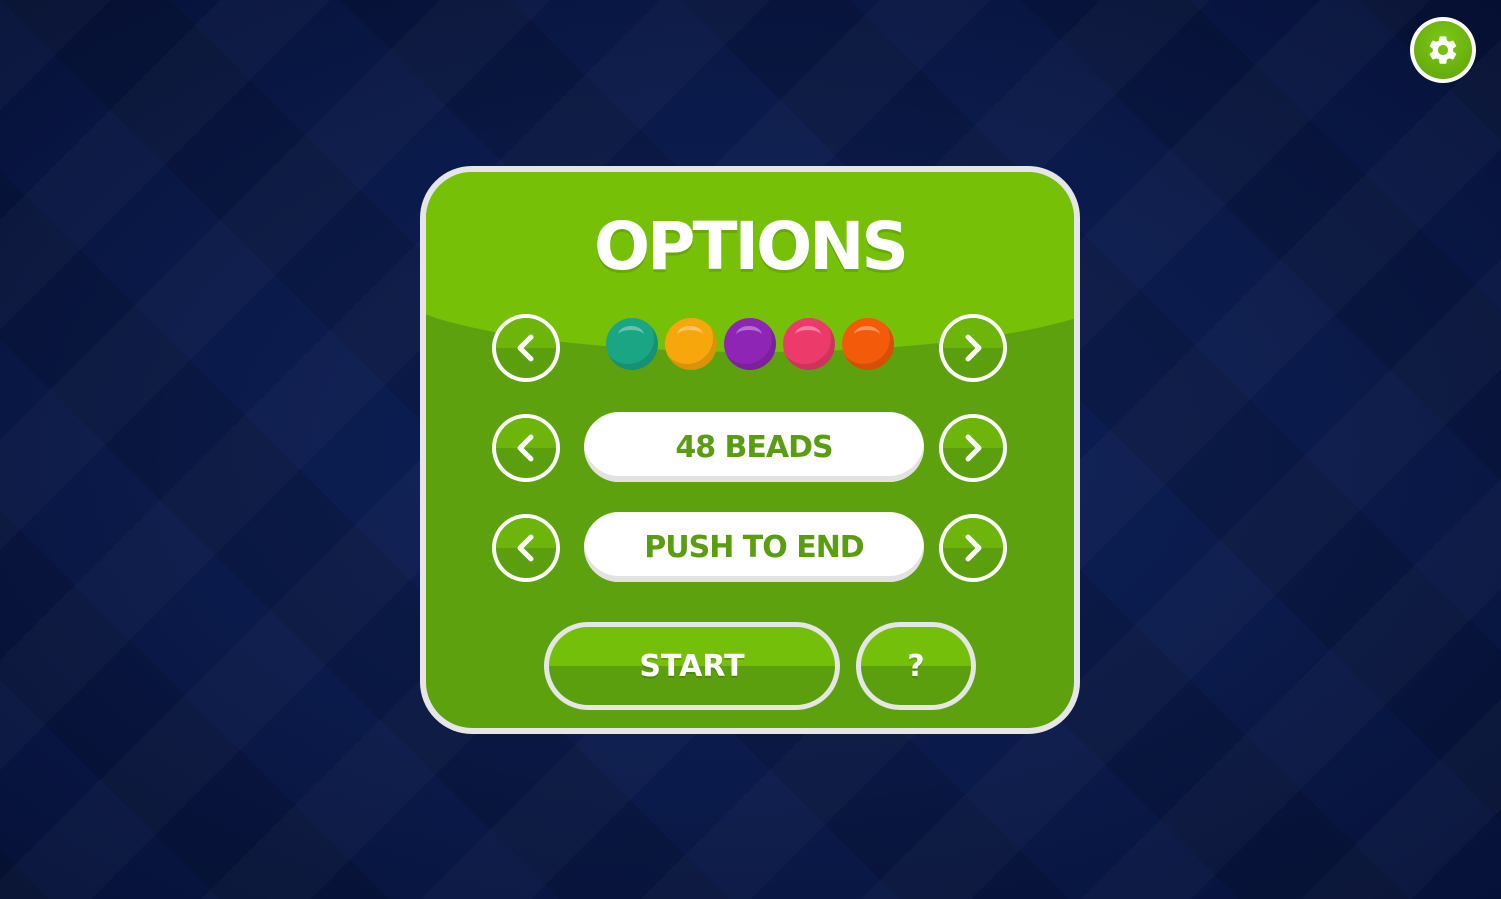 The height and width of the screenshot is (899, 1501). I want to click on beads-prev-button, so click(526, 448).